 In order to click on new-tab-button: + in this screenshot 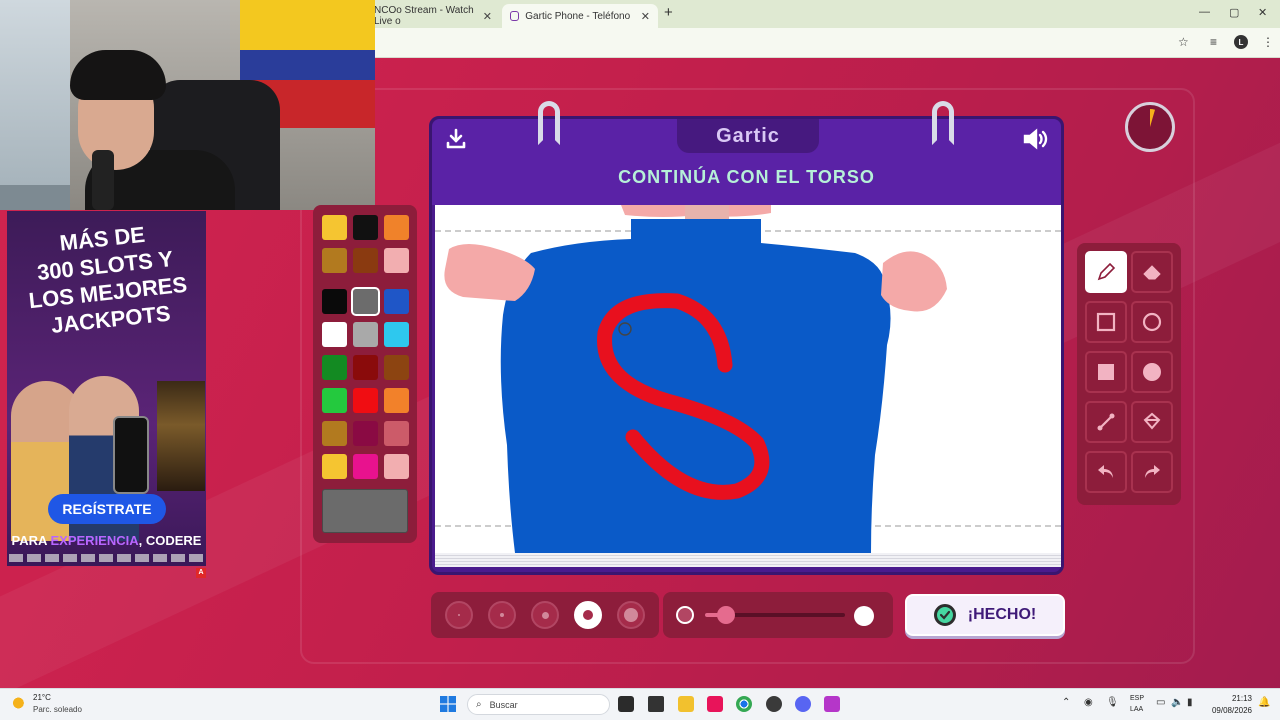, I will do `click(668, 12)`.